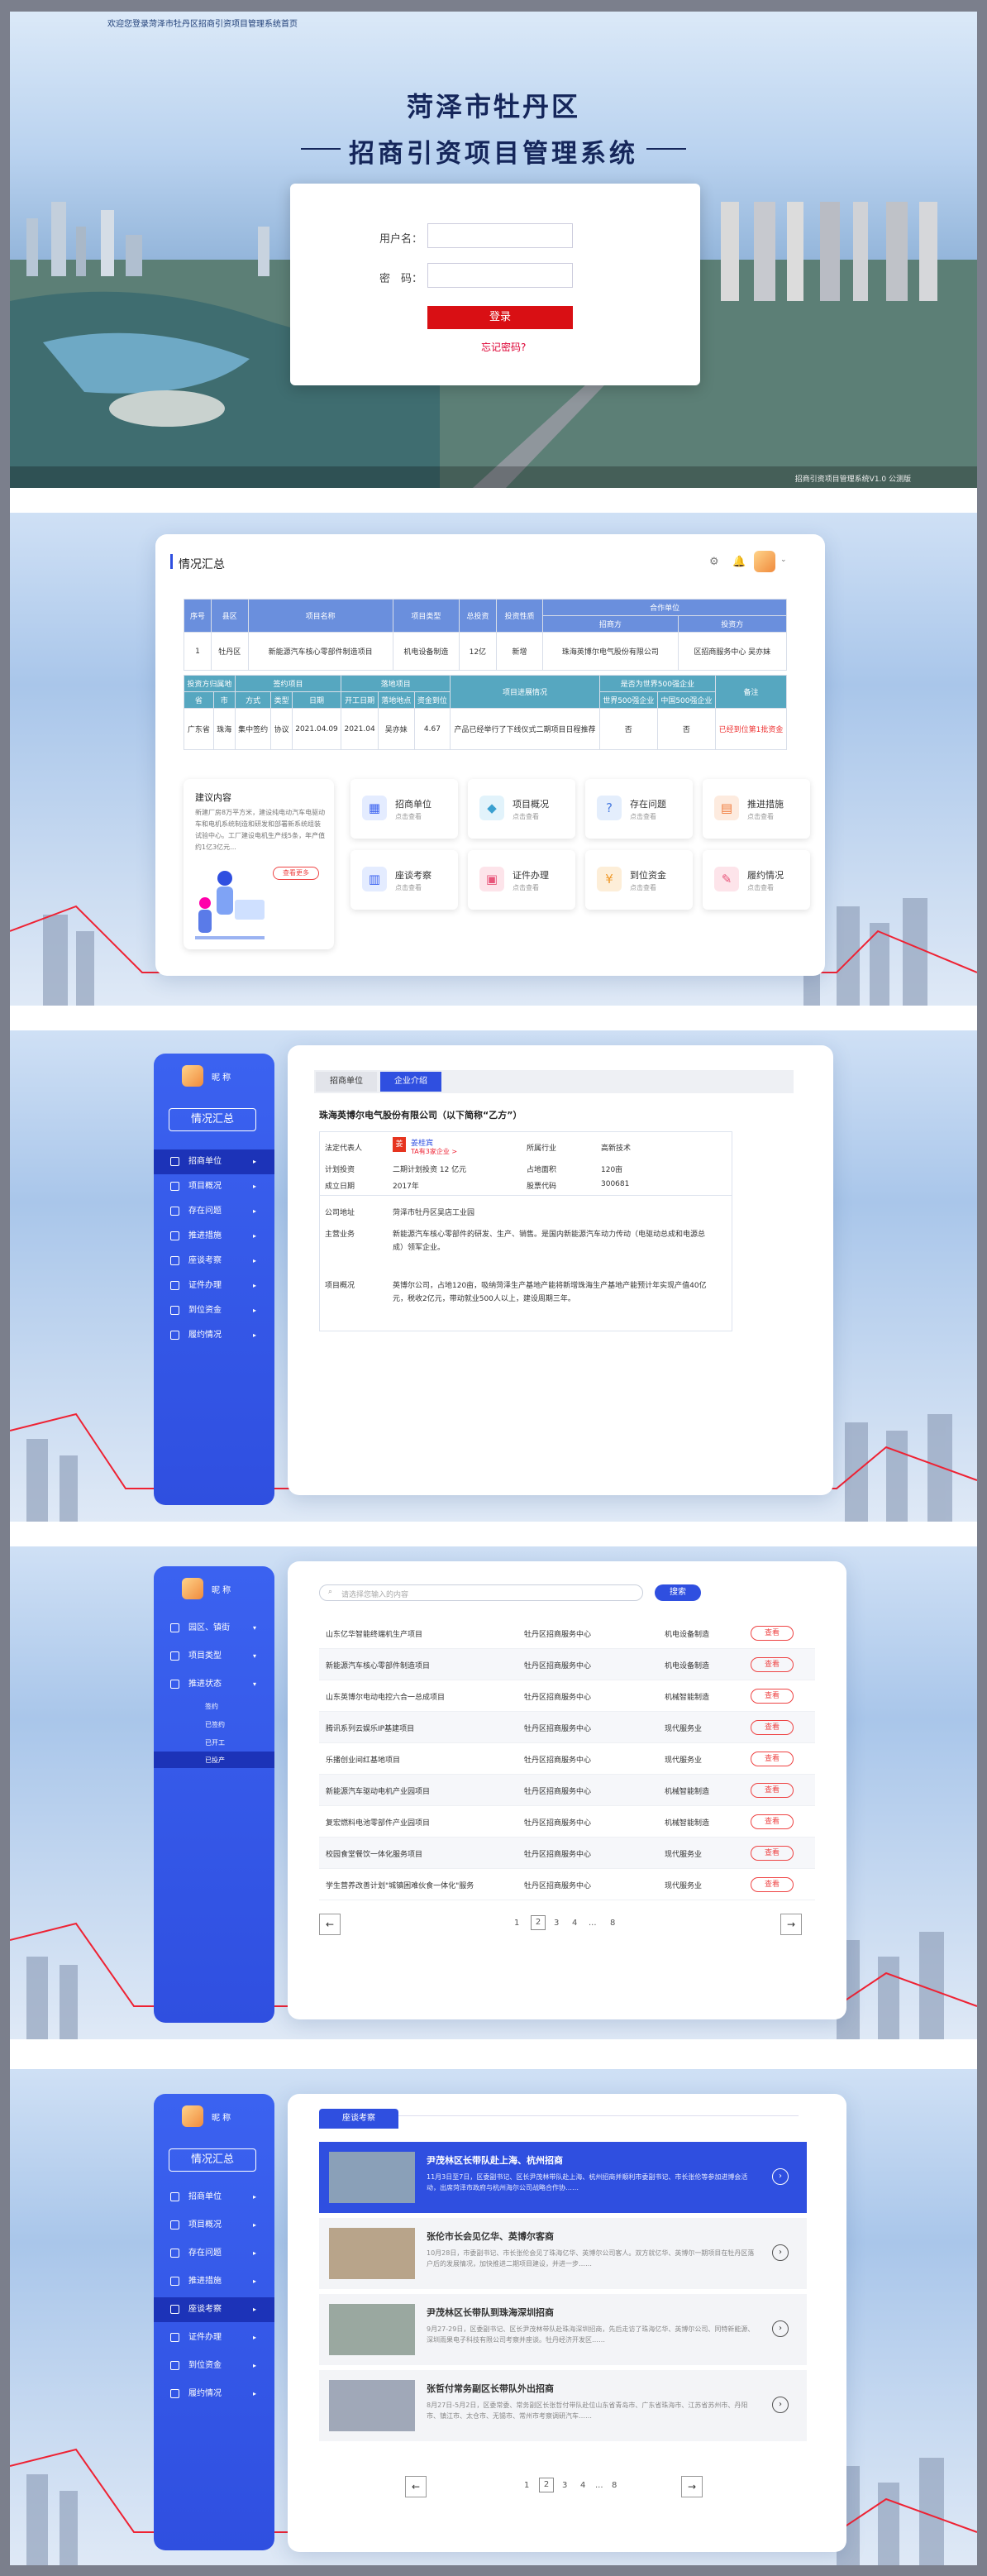 This screenshot has height=2576, width=987. I want to click on th-cell: 开工日期, so click(360, 700).